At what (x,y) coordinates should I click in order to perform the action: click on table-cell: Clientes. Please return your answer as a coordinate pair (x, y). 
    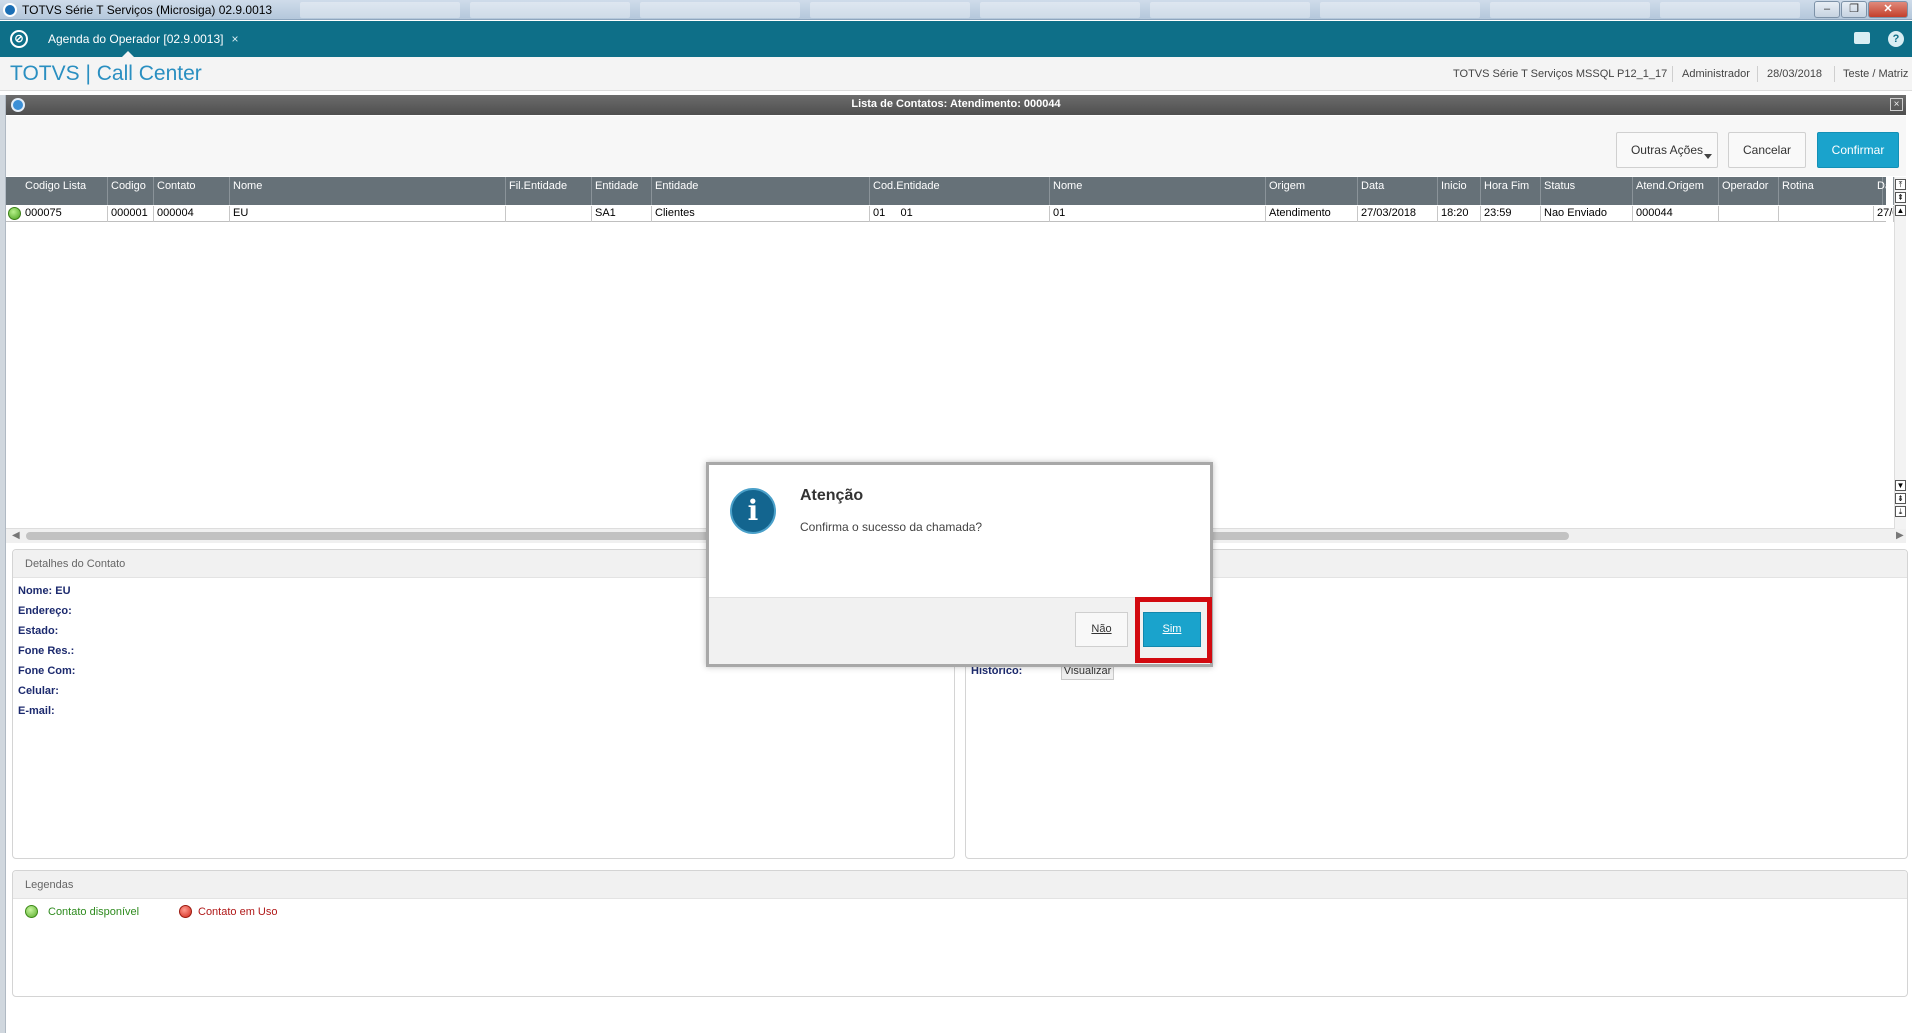
    Looking at the image, I should click on (761, 214).